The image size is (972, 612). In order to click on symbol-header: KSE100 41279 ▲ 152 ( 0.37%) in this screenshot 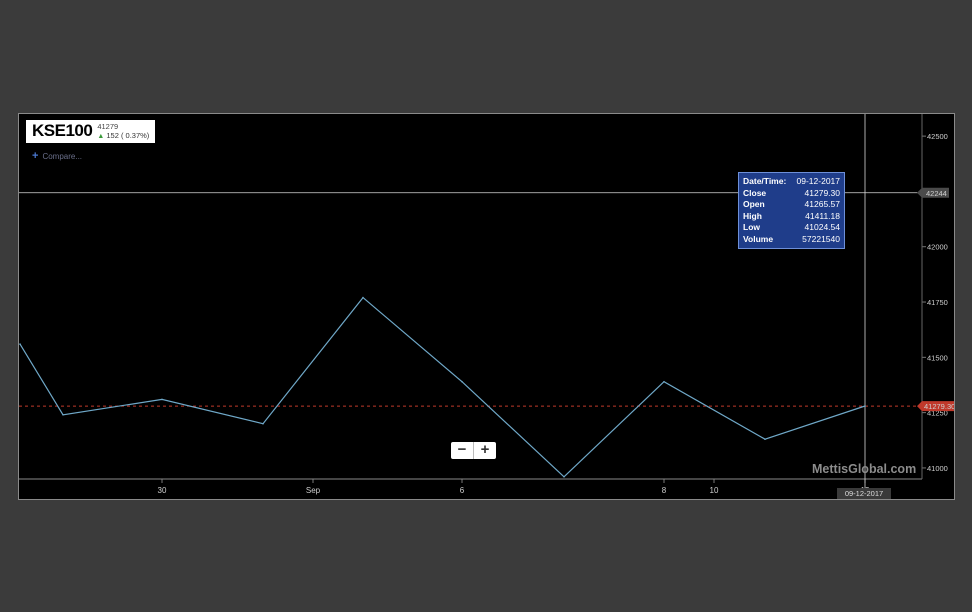, I will do `click(91, 131)`.